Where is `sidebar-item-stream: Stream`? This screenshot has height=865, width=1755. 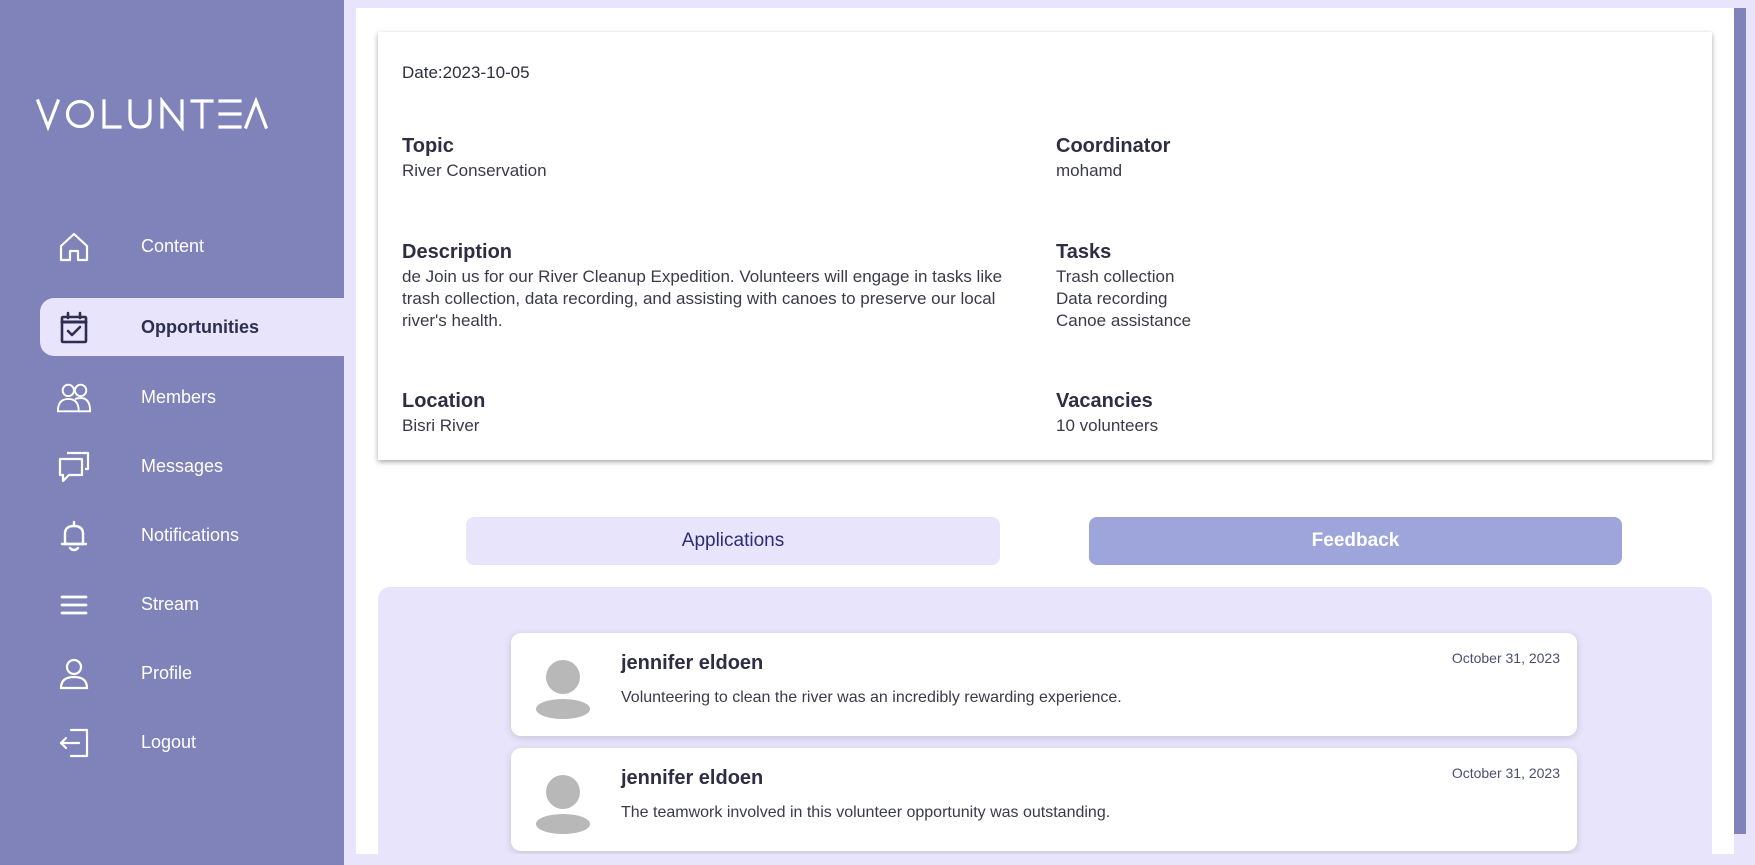
sidebar-item-stream: Stream is located at coordinates (192, 604).